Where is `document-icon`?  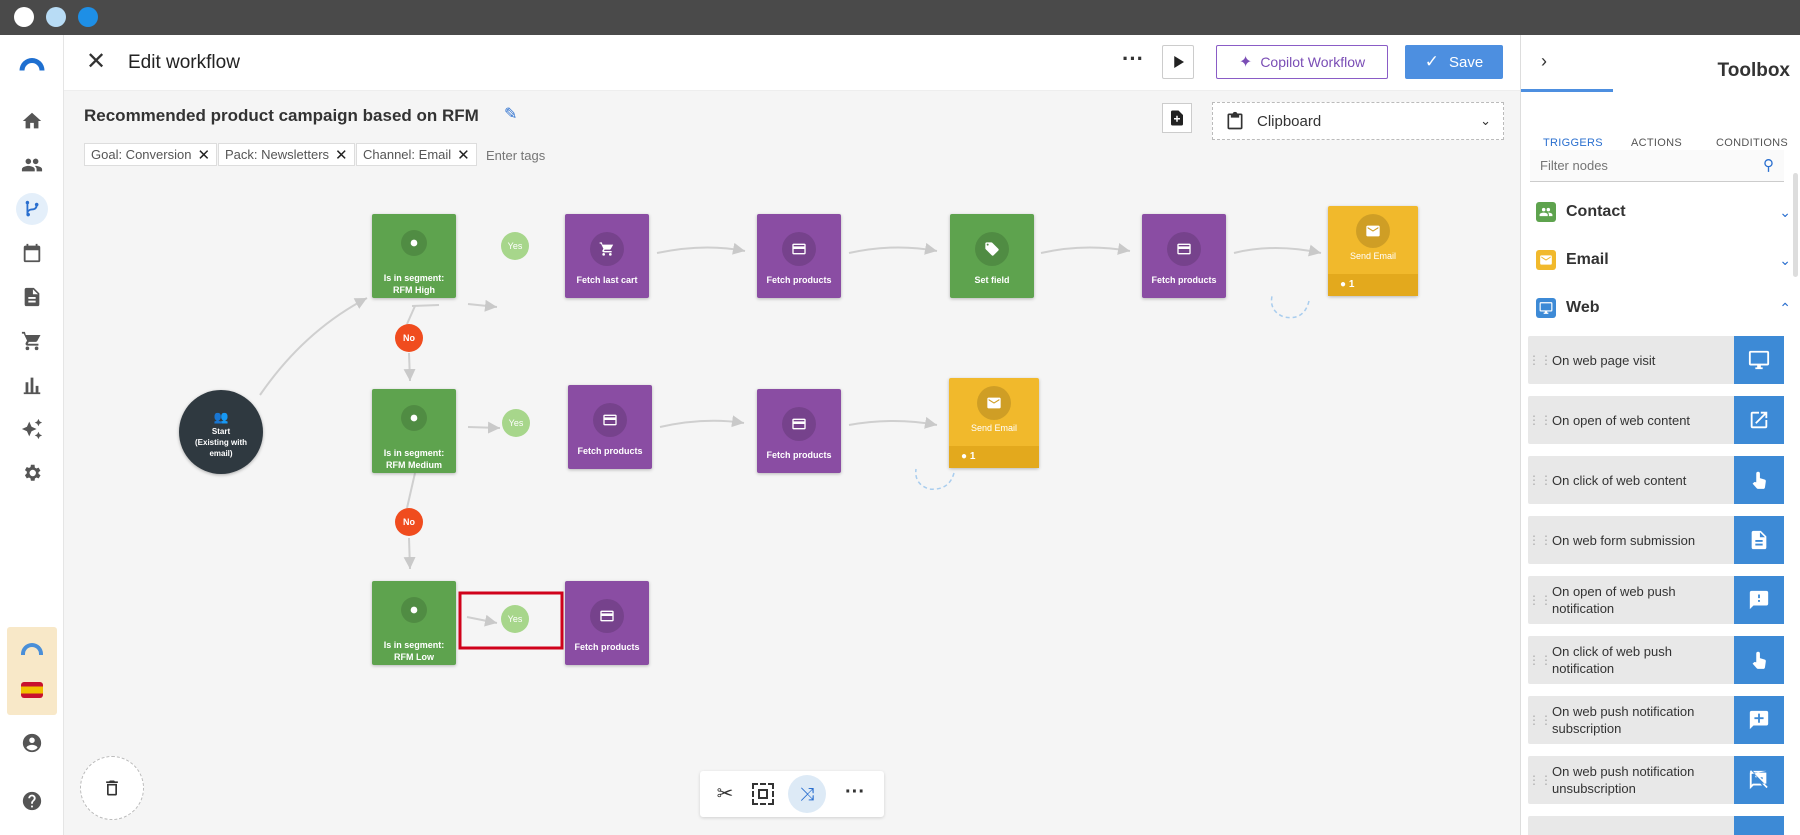
document-icon is located at coordinates (32, 297).